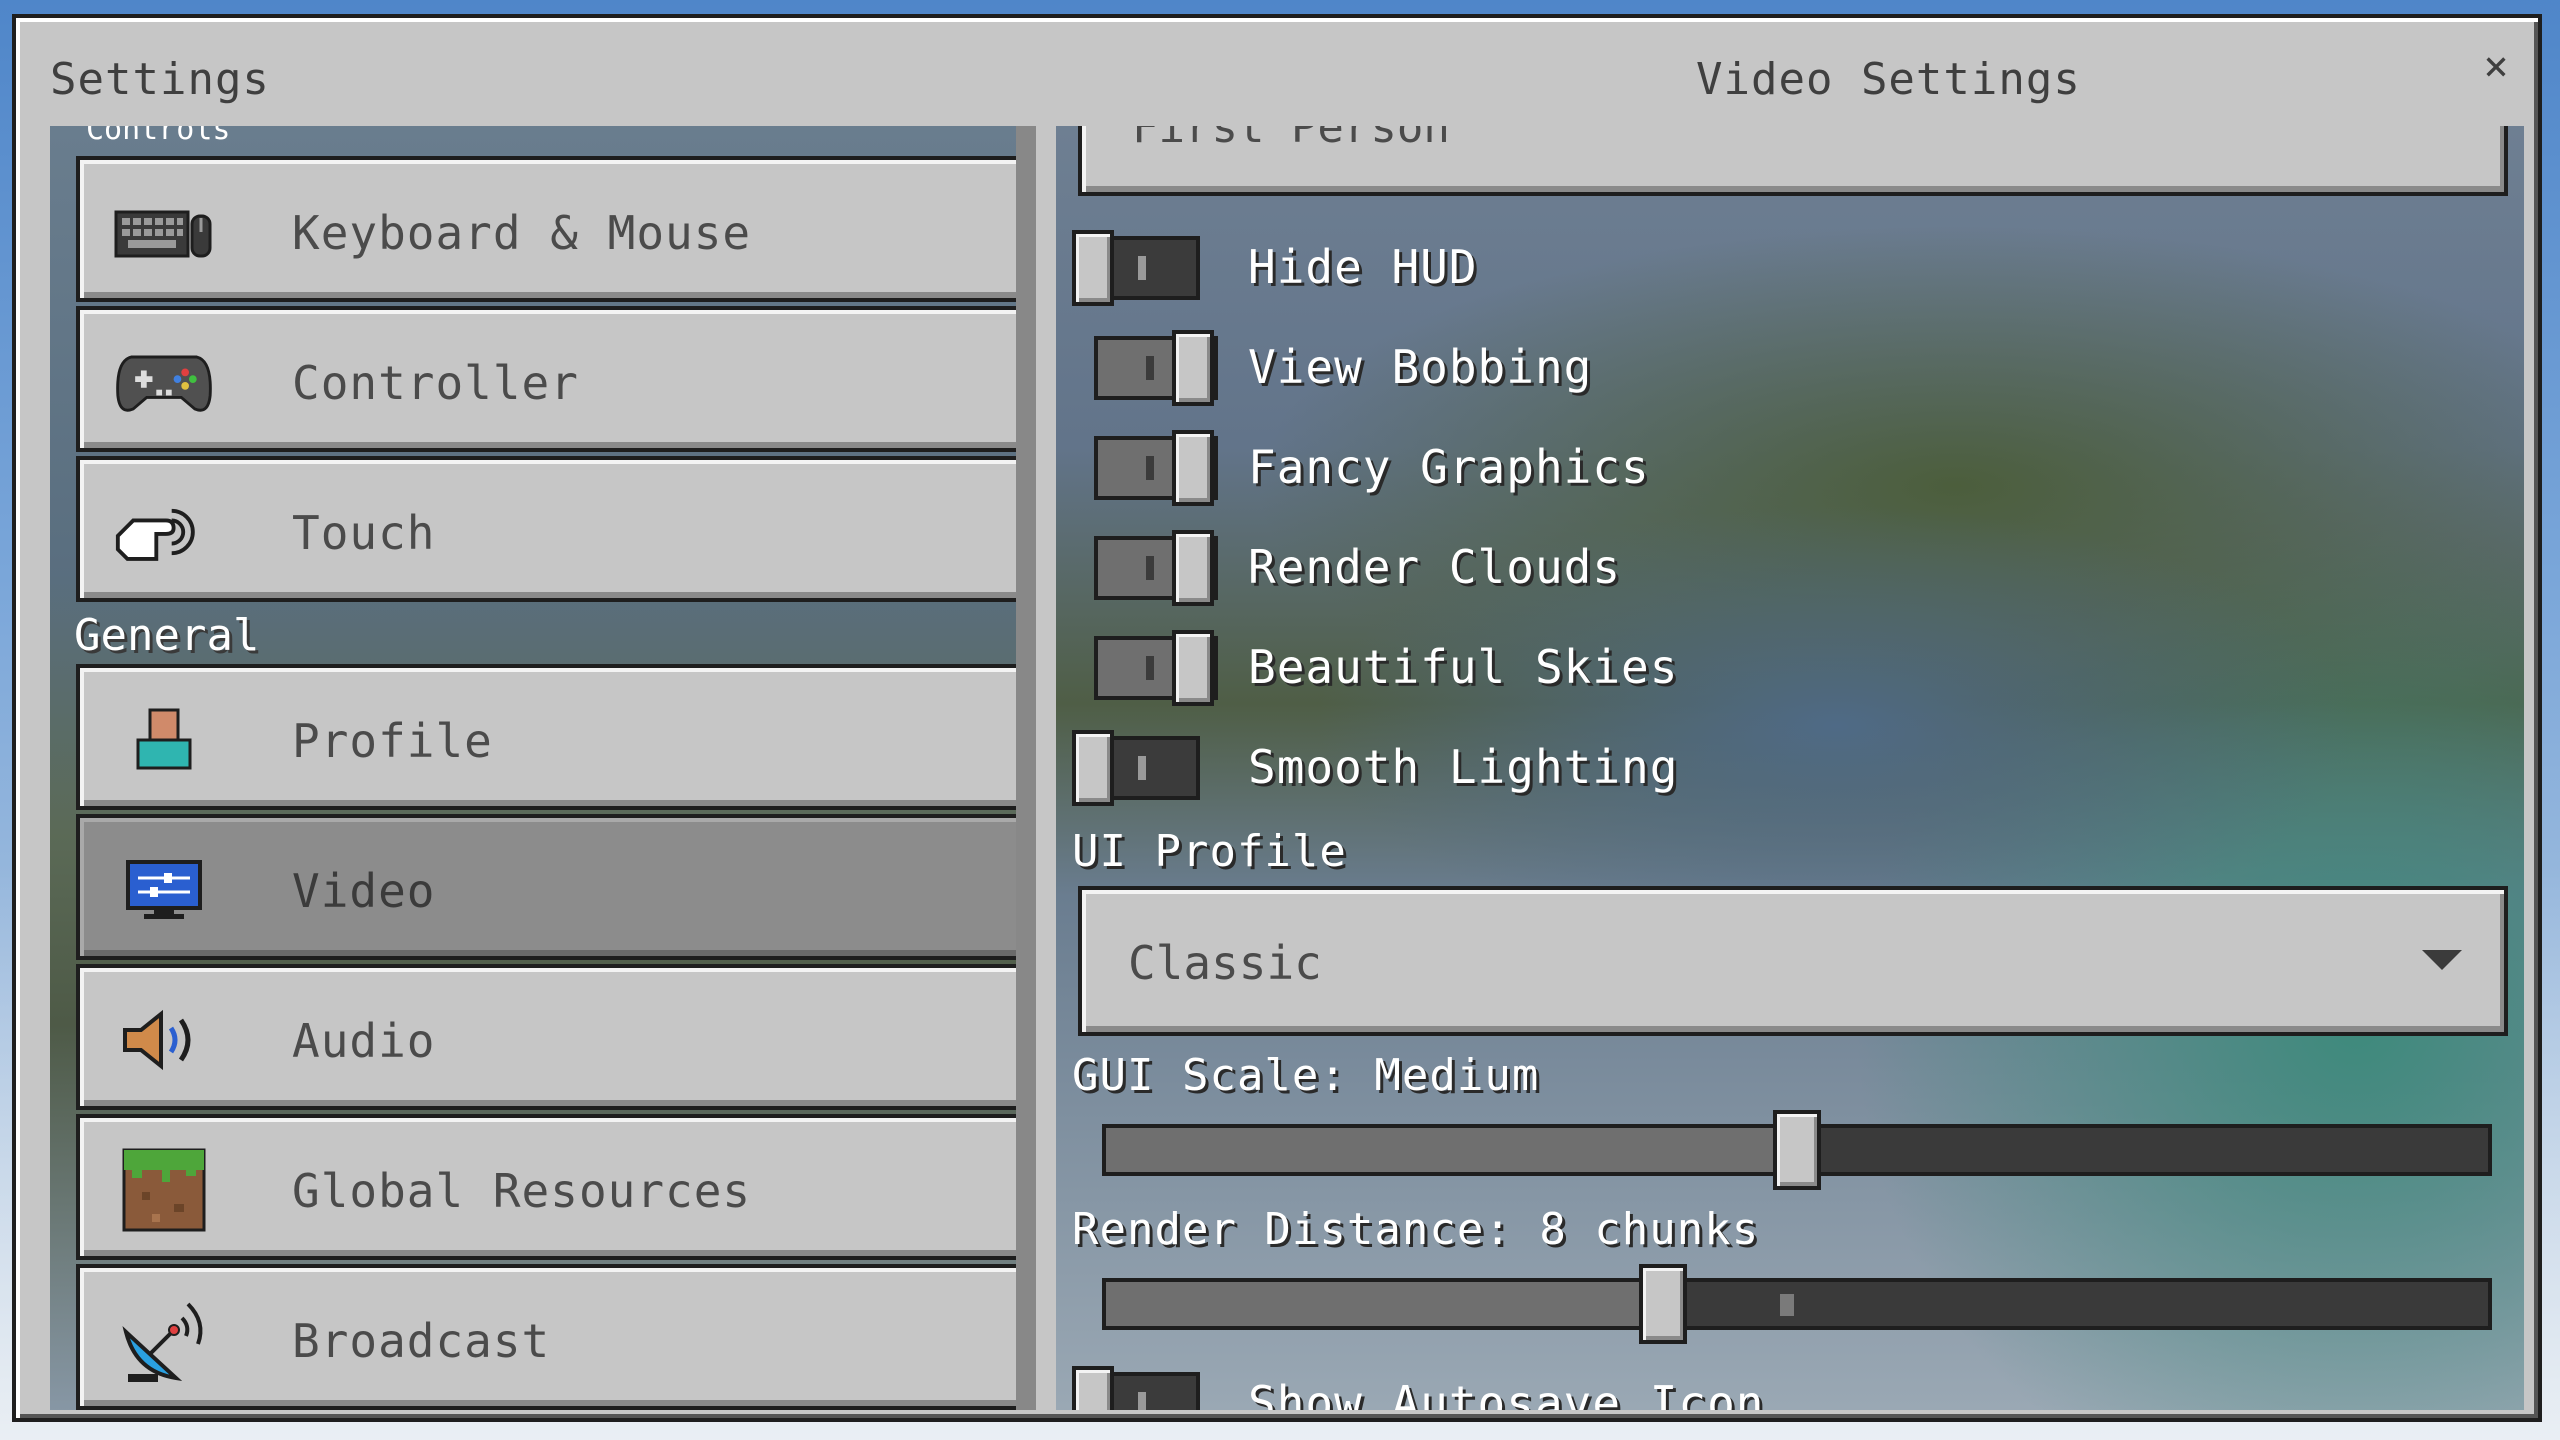  Describe the element at coordinates (164, 382) in the screenshot. I see `controller-icon` at that location.